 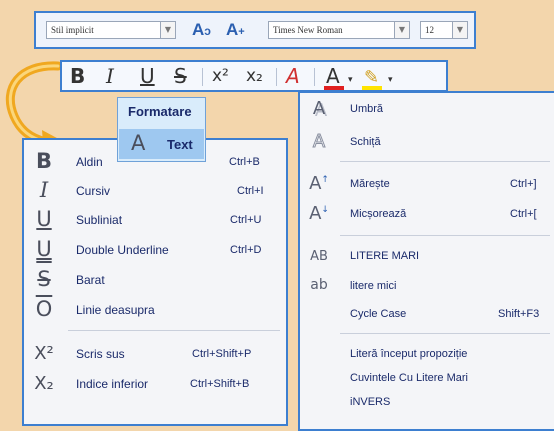 I want to click on menu-item-strikethrough: S Barat, so click(x=155, y=281).